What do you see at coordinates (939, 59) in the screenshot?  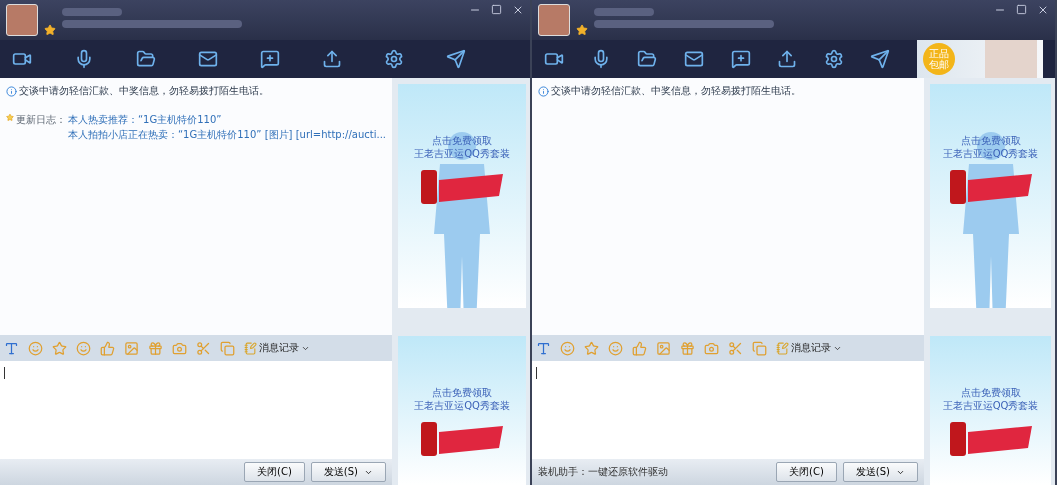 I see `promo-badge: 正品包邮` at bounding box center [939, 59].